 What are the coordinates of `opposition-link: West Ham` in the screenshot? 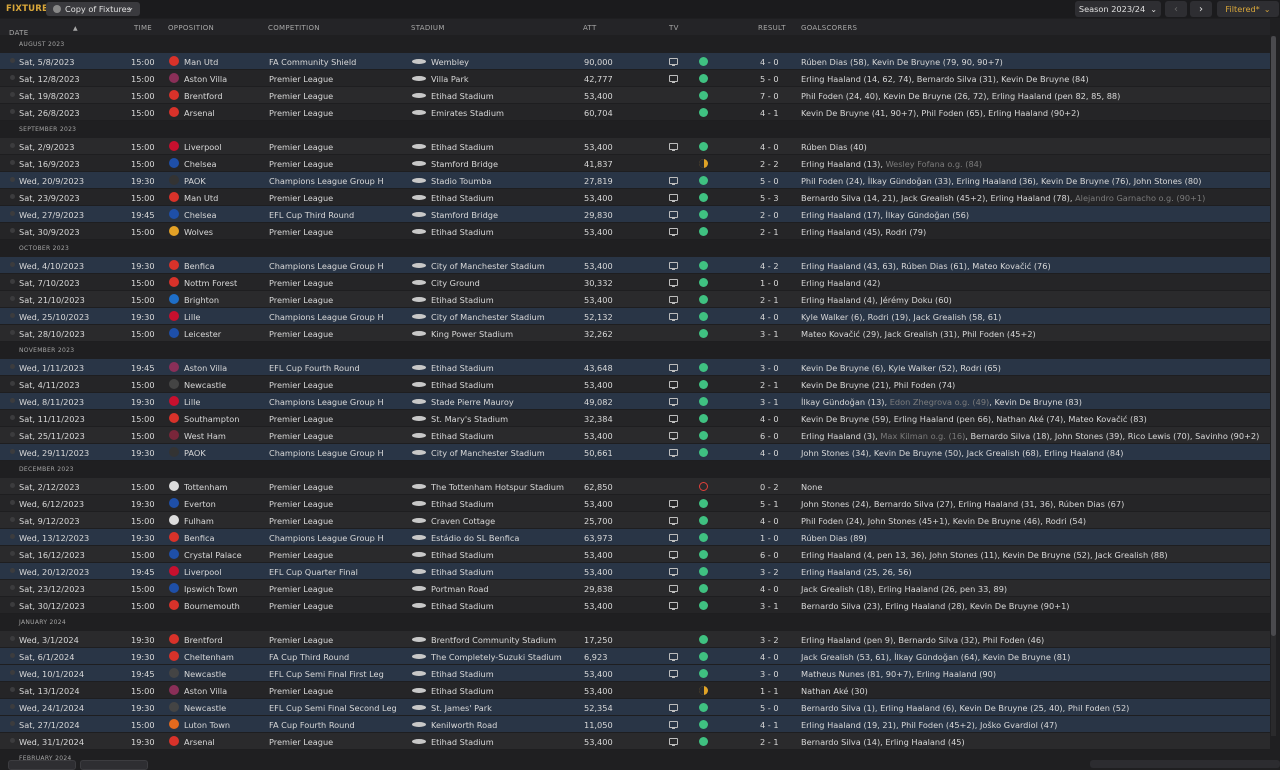 It's located at (205, 436).